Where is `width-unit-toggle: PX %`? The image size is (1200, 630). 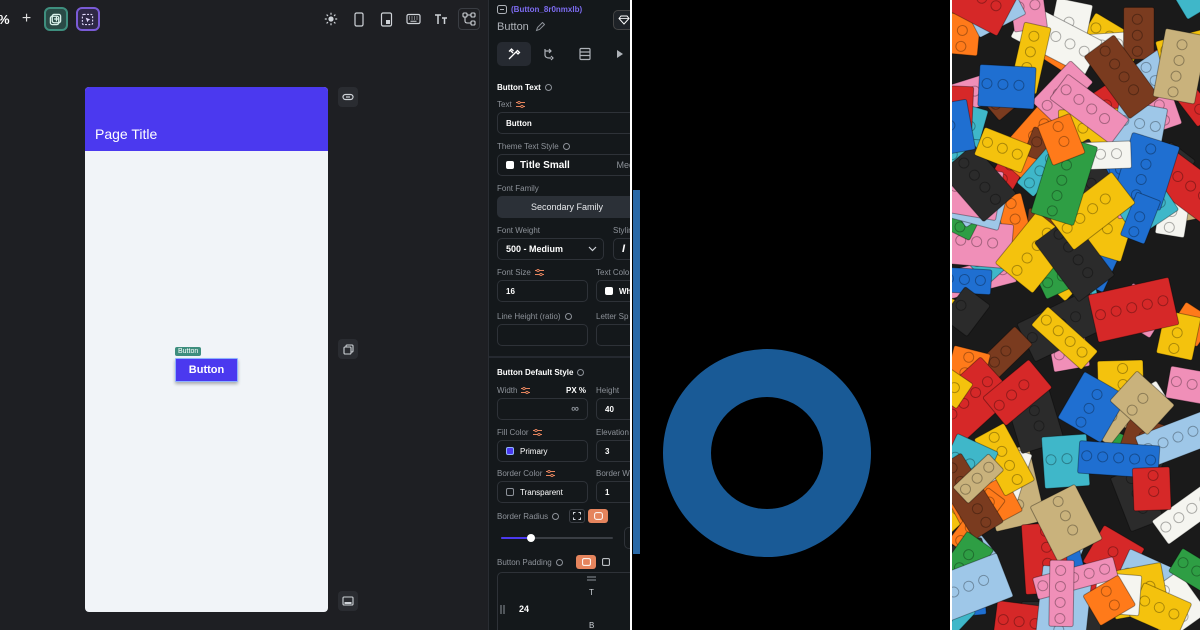 width-unit-toggle: PX % is located at coordinates (576, 390).